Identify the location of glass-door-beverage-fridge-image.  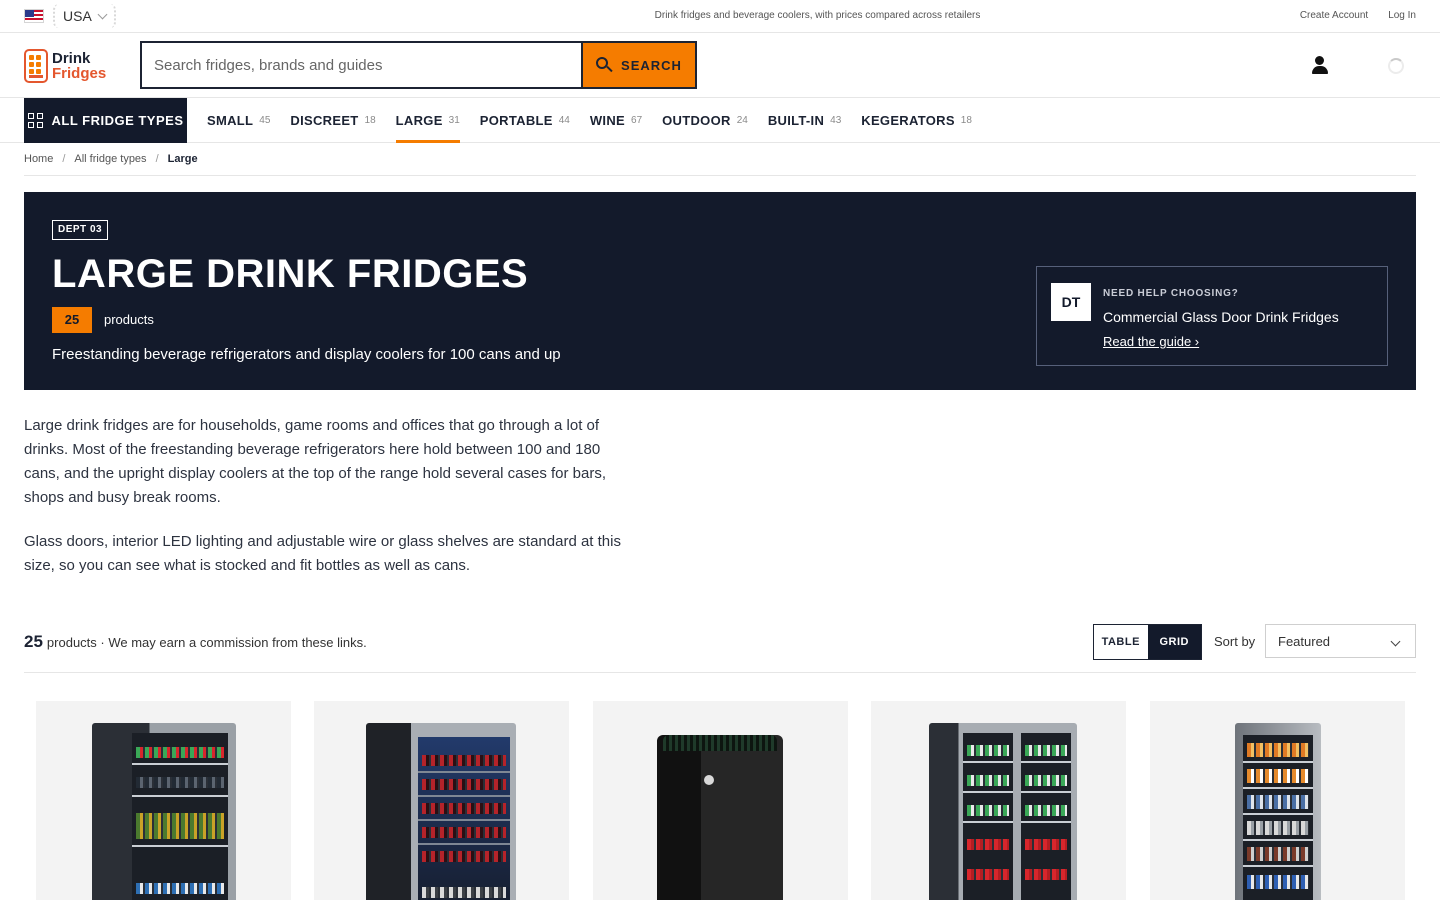
(164, 811).